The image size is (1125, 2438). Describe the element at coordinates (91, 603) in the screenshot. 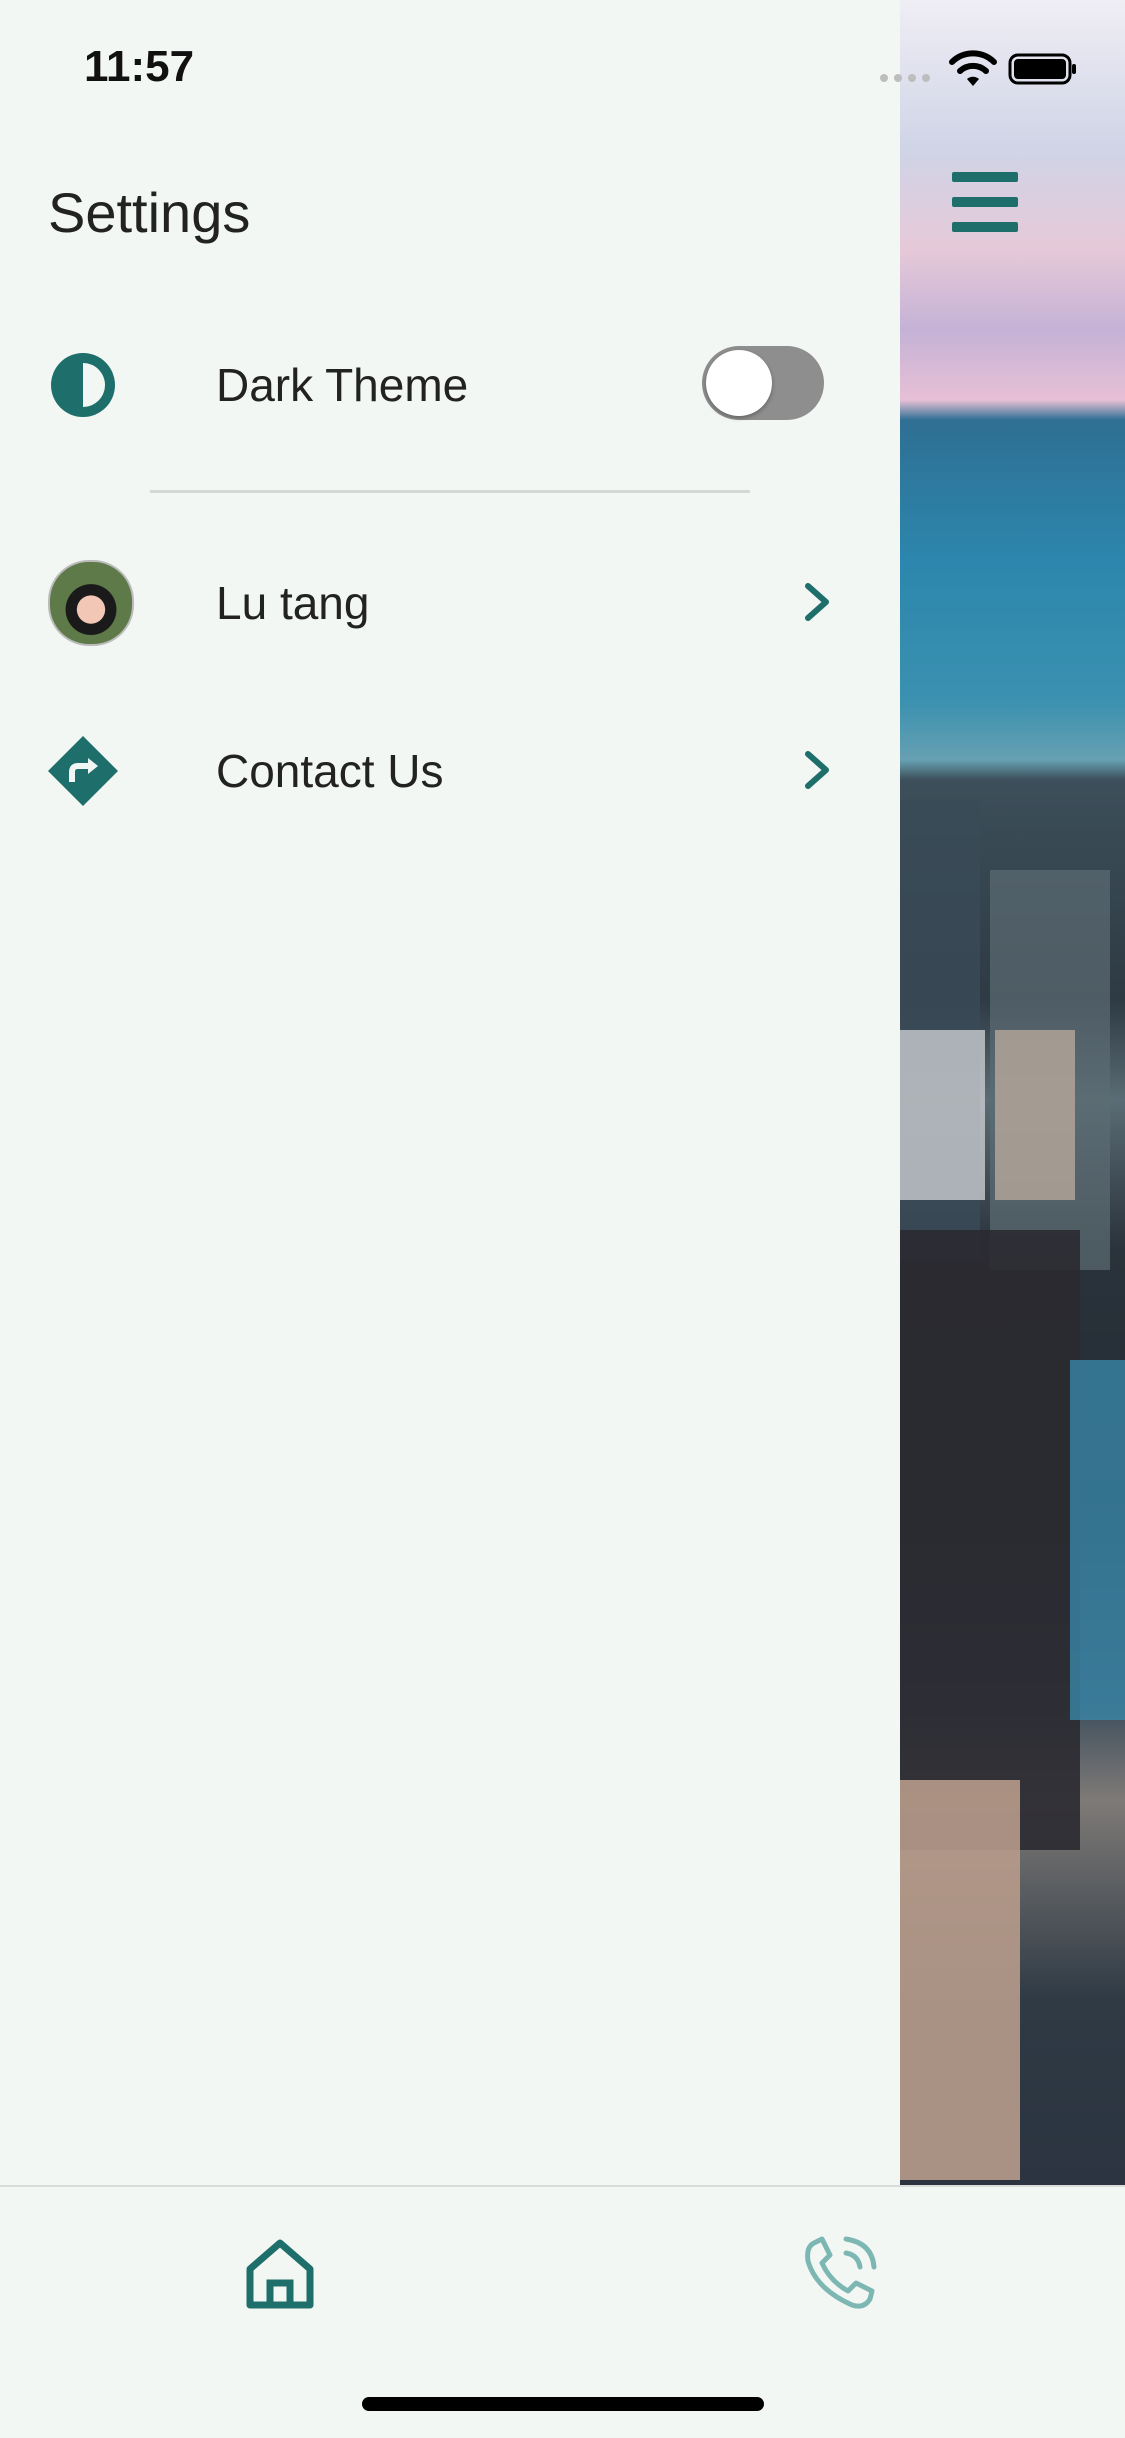

I see `avatar` at that location.